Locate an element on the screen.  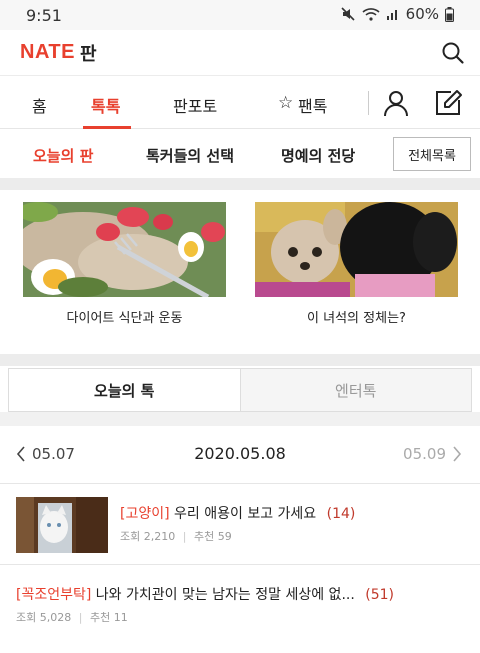
nav-divider is located at coordinates (368, 103).